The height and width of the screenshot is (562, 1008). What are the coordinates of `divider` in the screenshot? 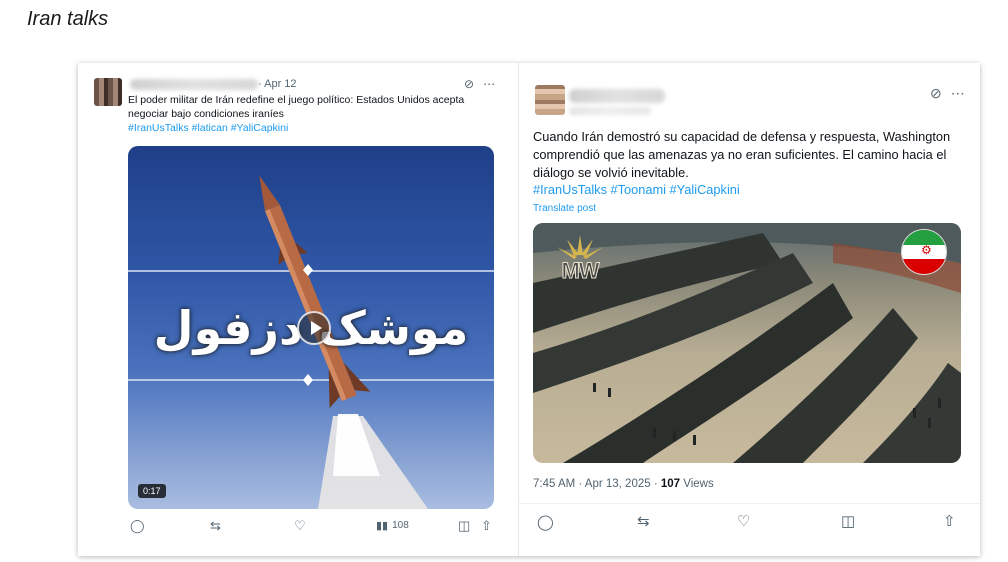 It's located at (749, 503).